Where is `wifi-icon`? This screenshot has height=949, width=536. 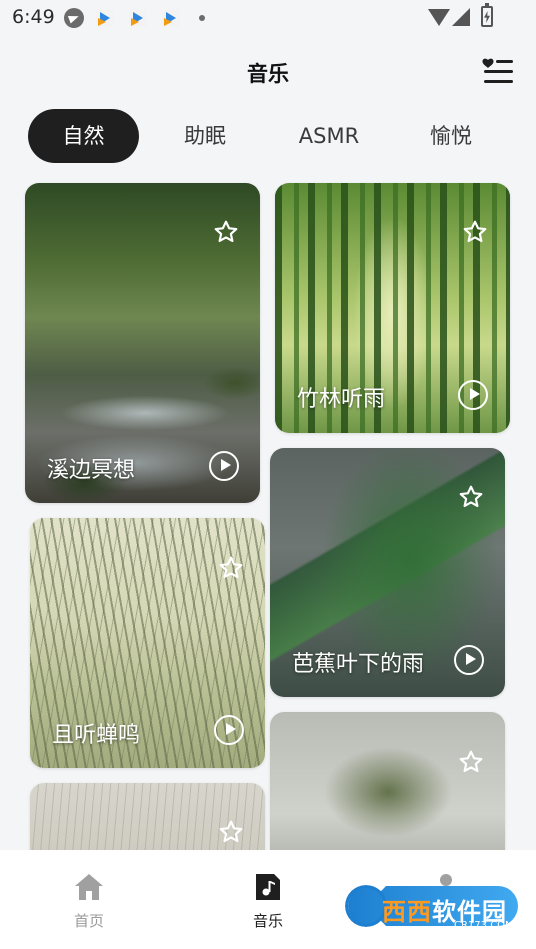
wifi-icon is located at coordinates (439, 17).